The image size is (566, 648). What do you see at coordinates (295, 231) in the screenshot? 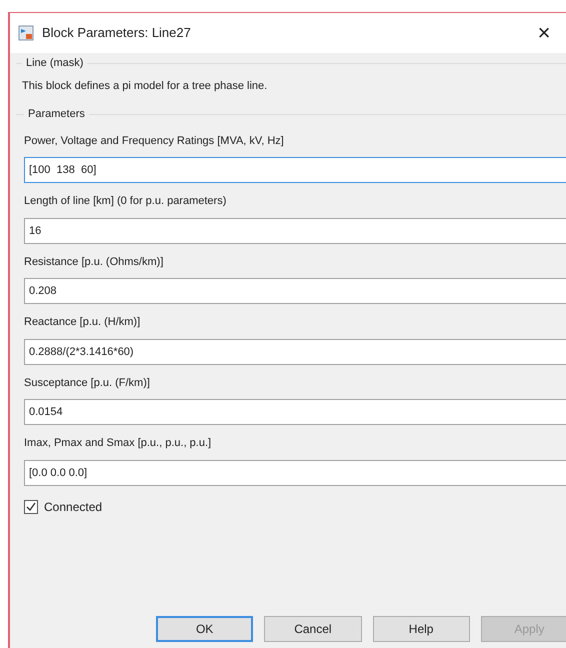
I see `input-field: 16` at bounding box center [295, 231].